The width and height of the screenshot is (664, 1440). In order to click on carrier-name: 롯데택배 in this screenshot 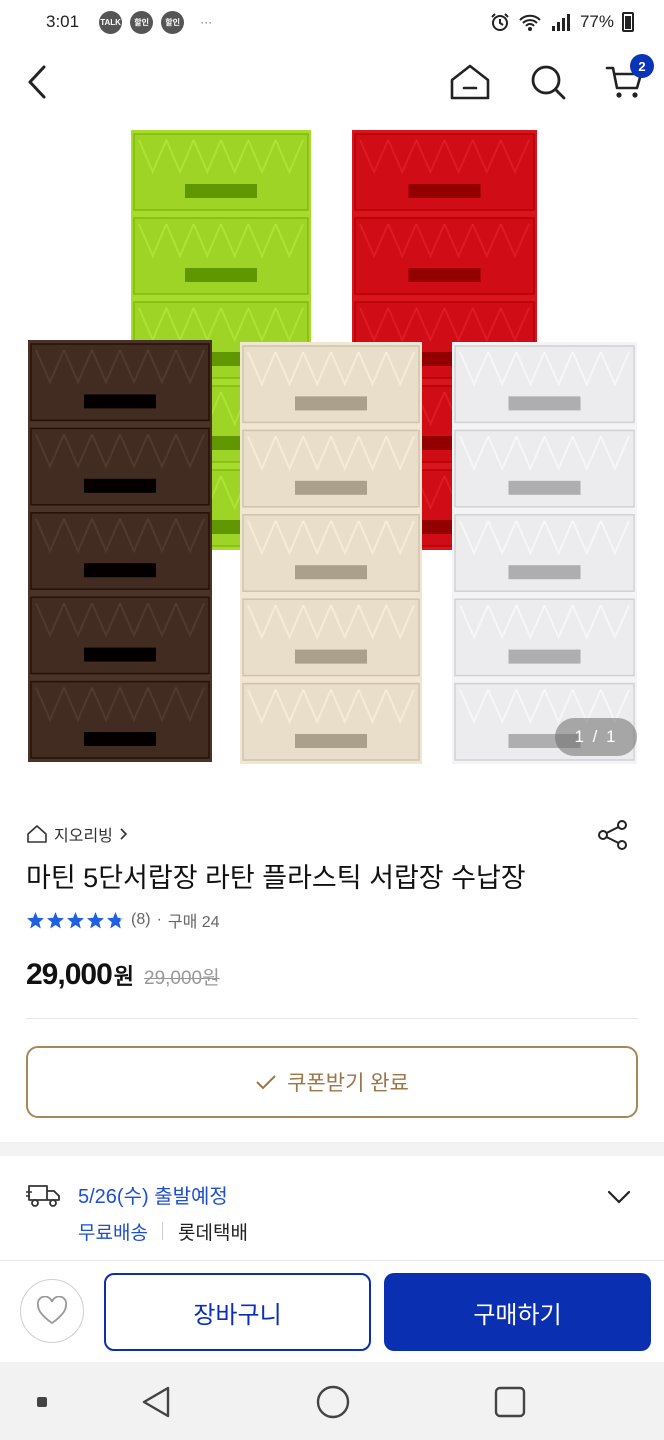, I will do `click(213, 1233)`.